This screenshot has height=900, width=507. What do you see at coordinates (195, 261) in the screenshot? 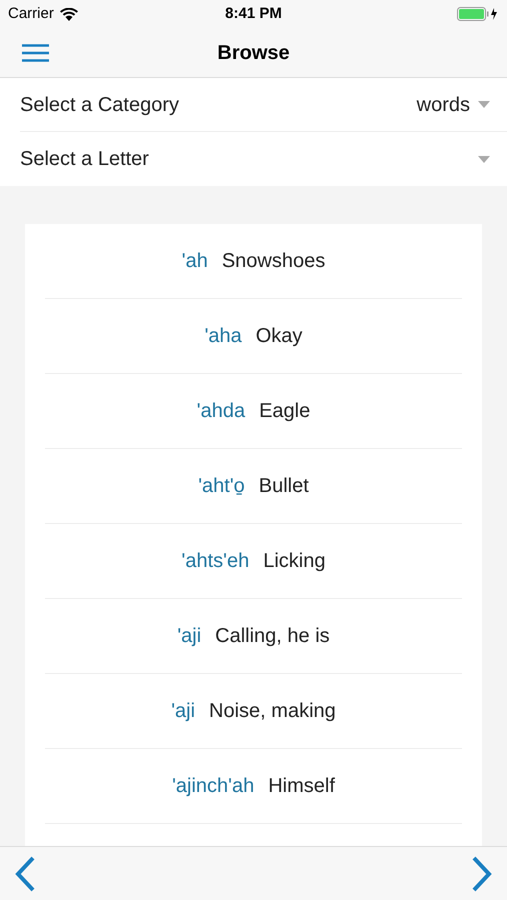
I see `word-text: 'ah` at bounding box center [195, 261].